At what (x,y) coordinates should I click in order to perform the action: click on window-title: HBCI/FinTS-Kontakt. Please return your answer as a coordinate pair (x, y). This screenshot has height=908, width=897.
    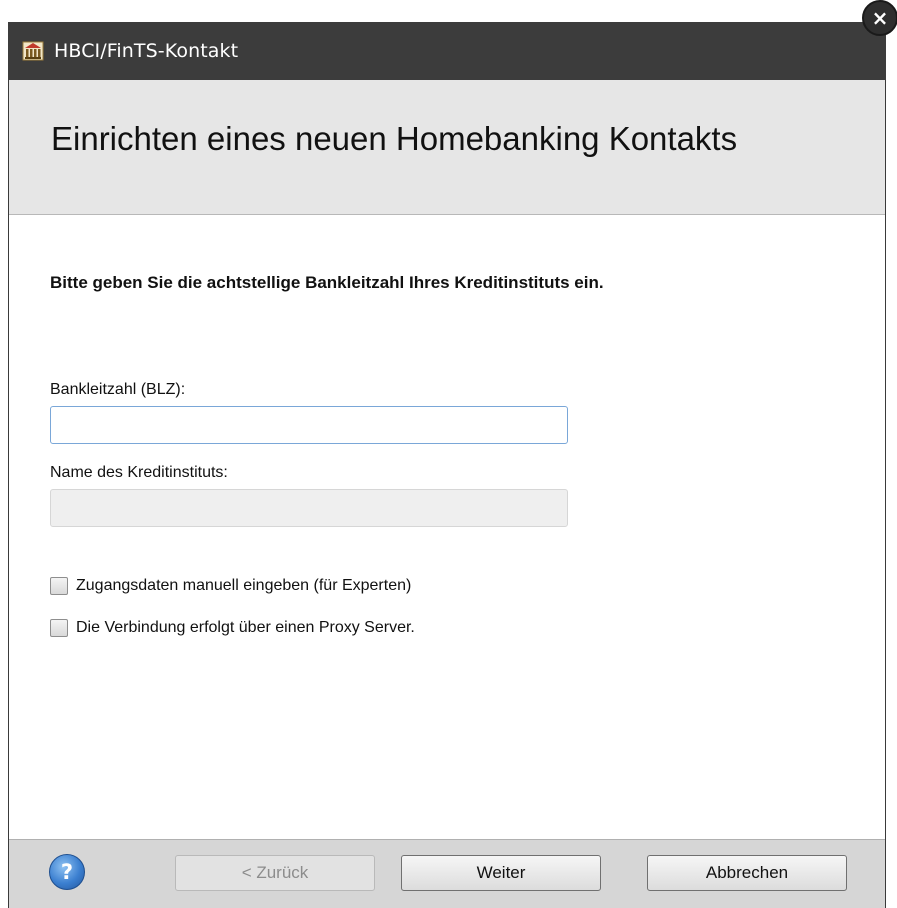
    Looking at the image, I should click on (146, 51).